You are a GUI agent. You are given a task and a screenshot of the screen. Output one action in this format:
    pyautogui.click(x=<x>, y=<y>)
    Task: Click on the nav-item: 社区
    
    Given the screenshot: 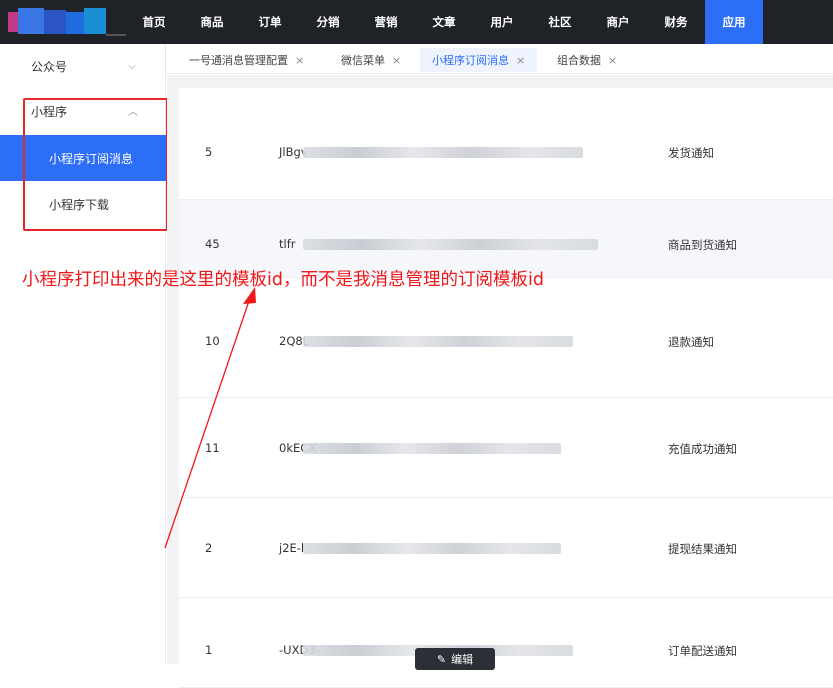 What is the action you would take?
    pyautogui.click(x=560, y=22)
    